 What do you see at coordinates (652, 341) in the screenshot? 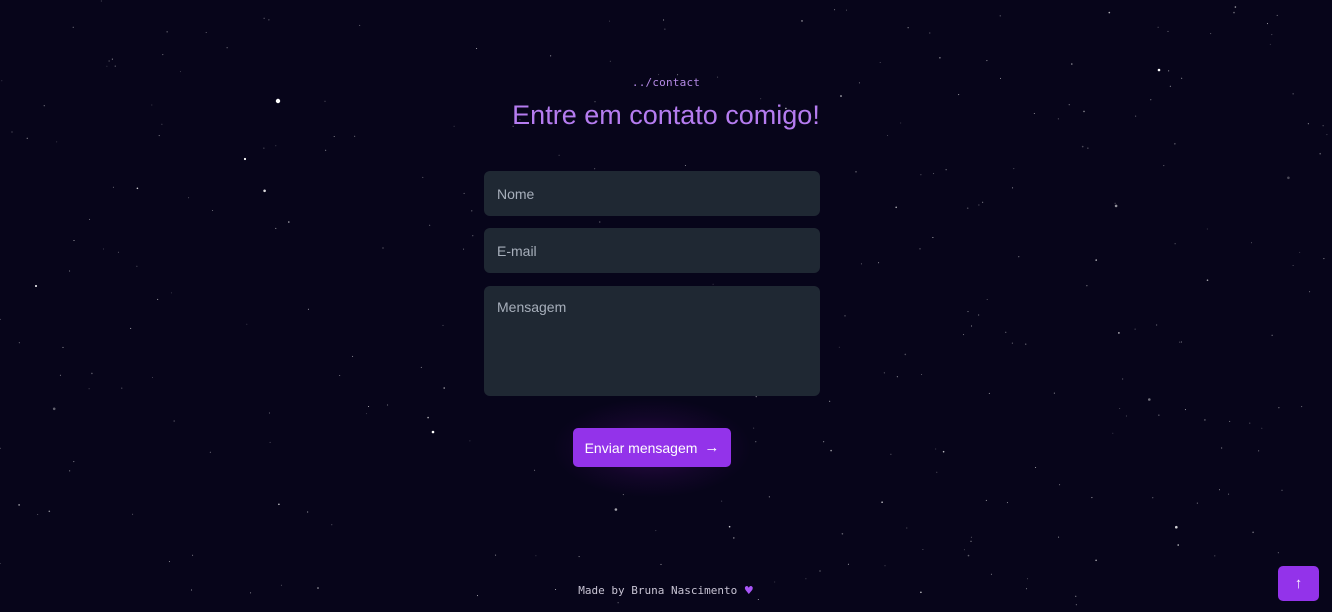
I see `message-field` at bounding box center [652, 341].